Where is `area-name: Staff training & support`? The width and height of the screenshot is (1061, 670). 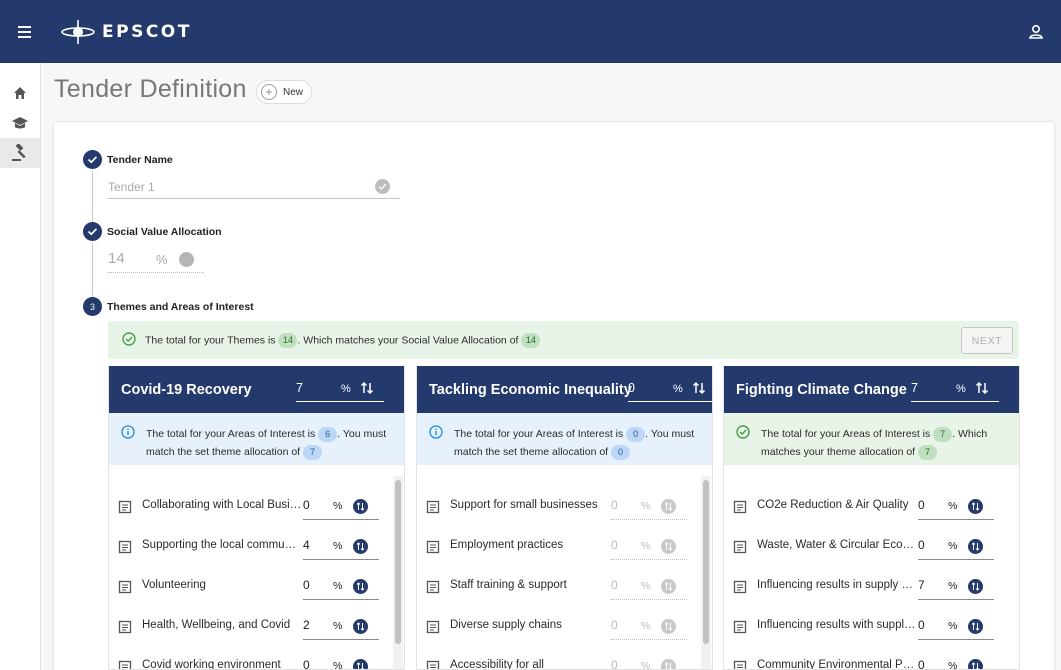
area-name: Staff training & support is located at coordinates (508, 585).